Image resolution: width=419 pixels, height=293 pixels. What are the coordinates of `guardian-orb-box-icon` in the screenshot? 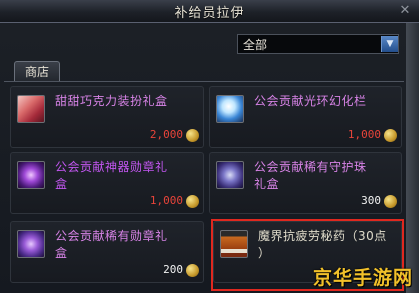 It's located at (230, 175).